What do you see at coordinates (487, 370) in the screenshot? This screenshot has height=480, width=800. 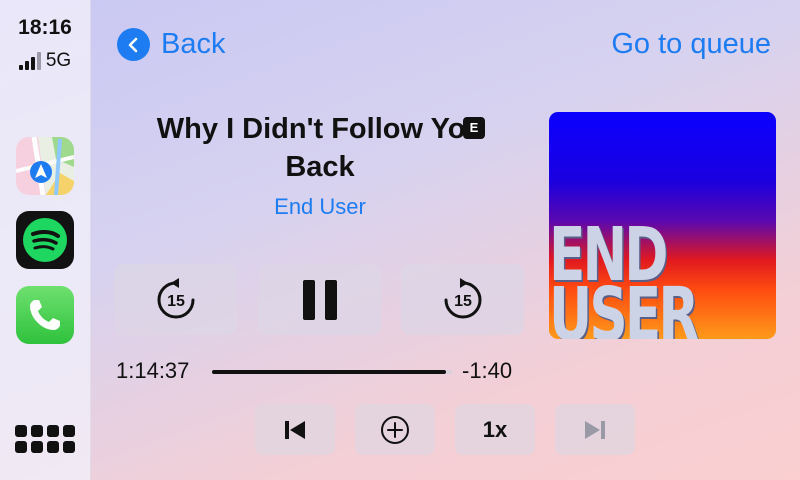 I see `remaining-time: -1:40` at bounding box center [487, 370].